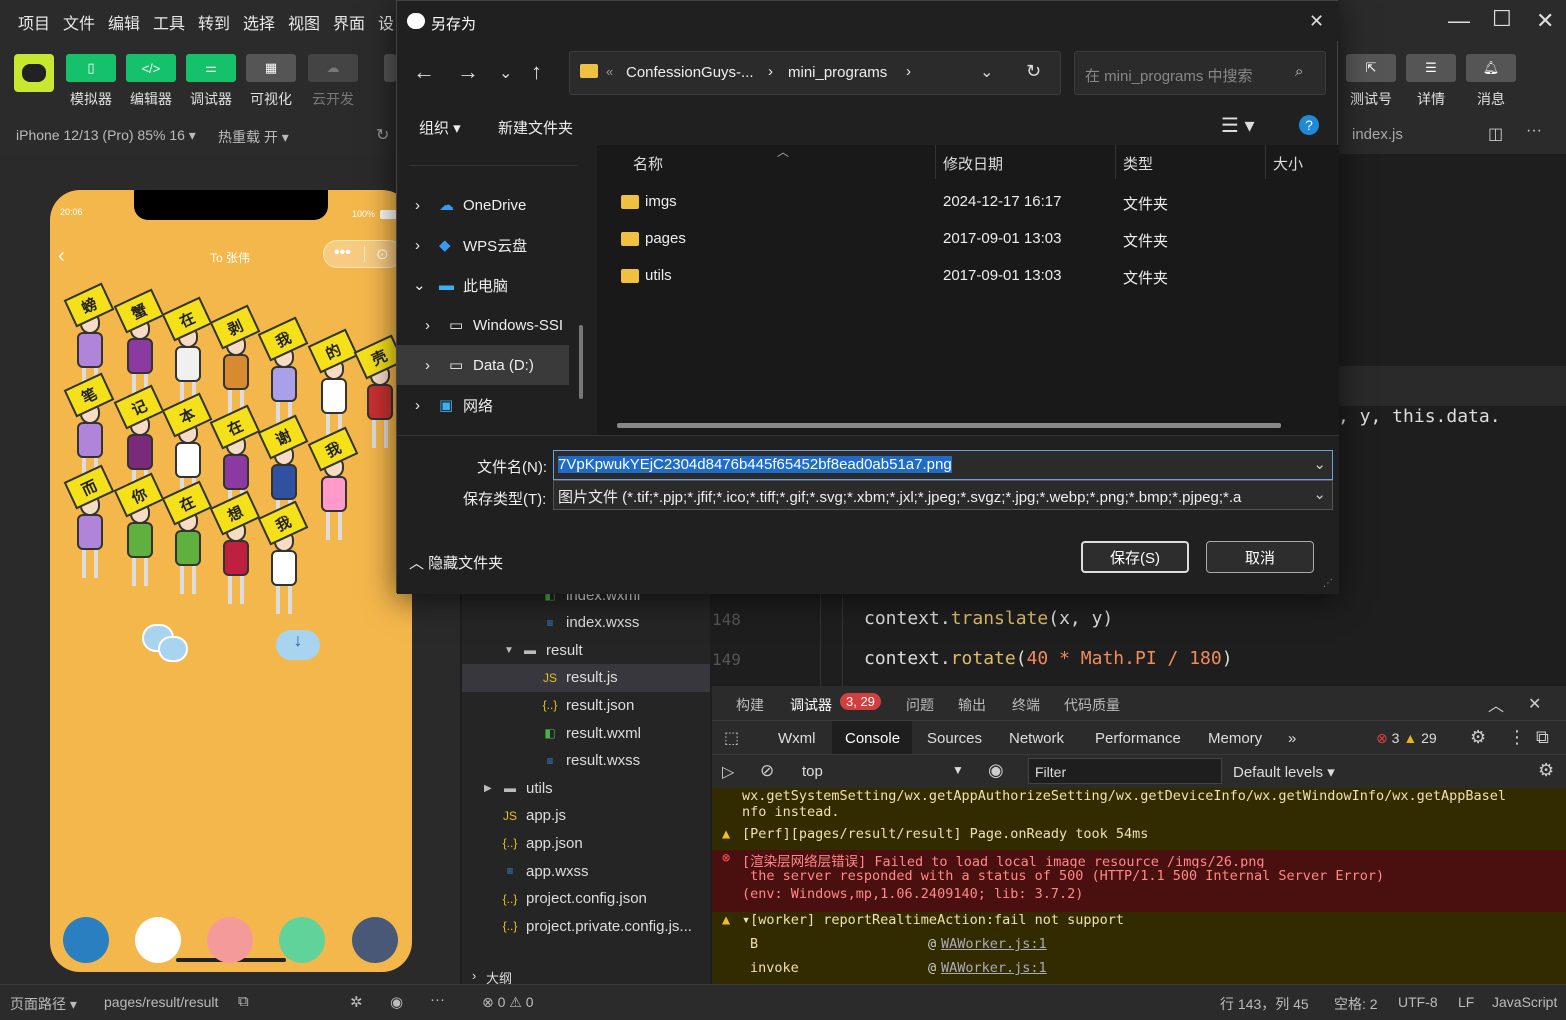 This screenshot has height=1020, width=1566. I want to click on cloud-dev-button: ☁, so click(333, 68).